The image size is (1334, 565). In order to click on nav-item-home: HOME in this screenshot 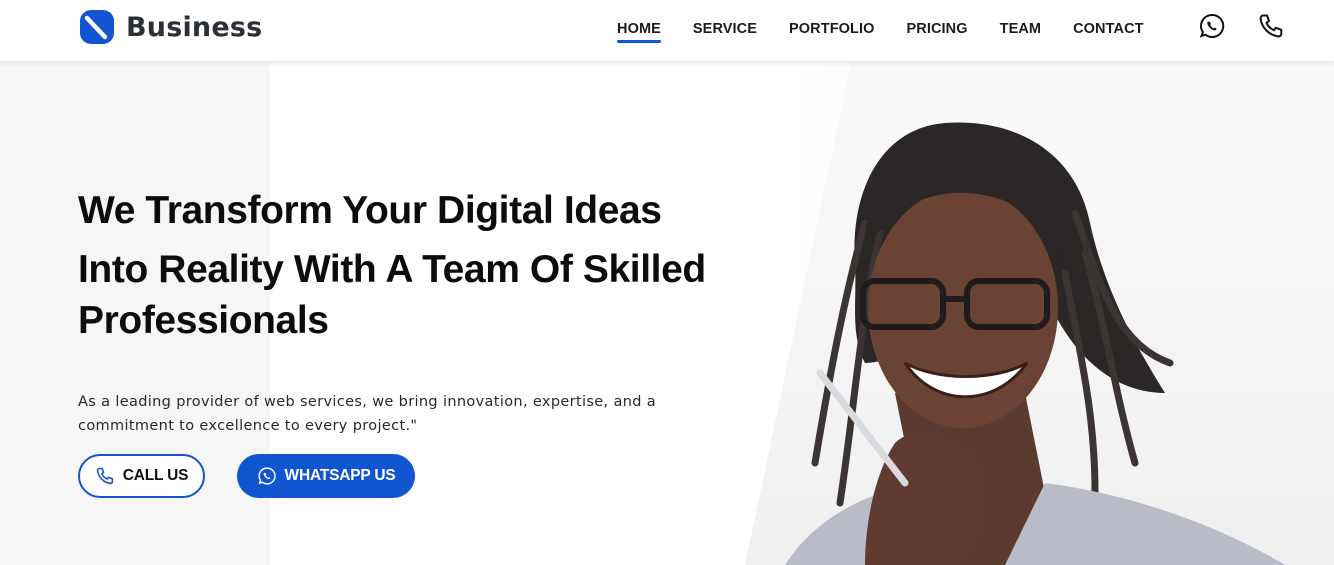, I will do `click(639, 32)`.